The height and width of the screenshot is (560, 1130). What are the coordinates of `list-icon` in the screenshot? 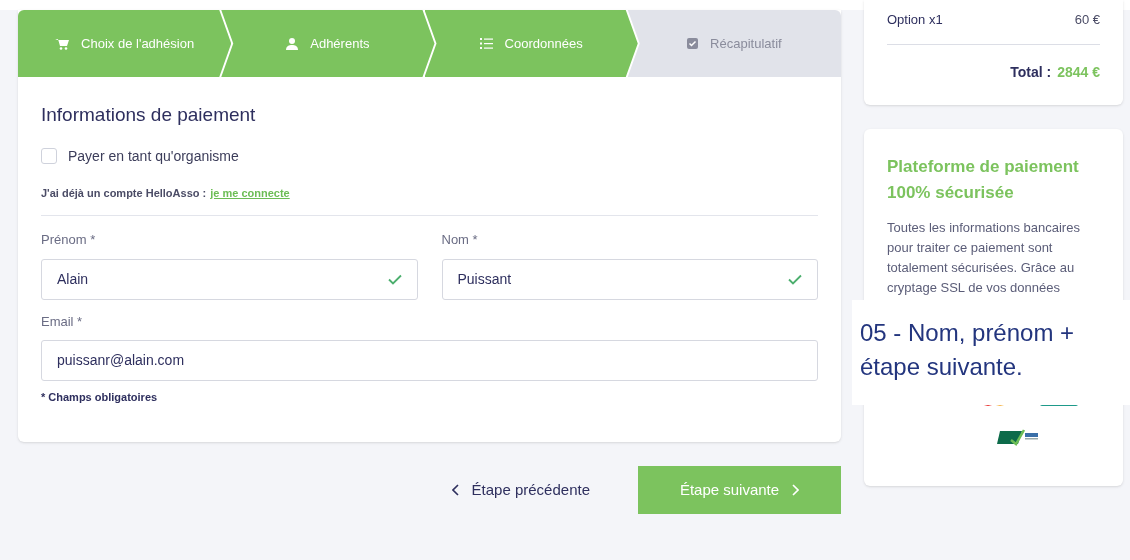 It's located at (486, 43).